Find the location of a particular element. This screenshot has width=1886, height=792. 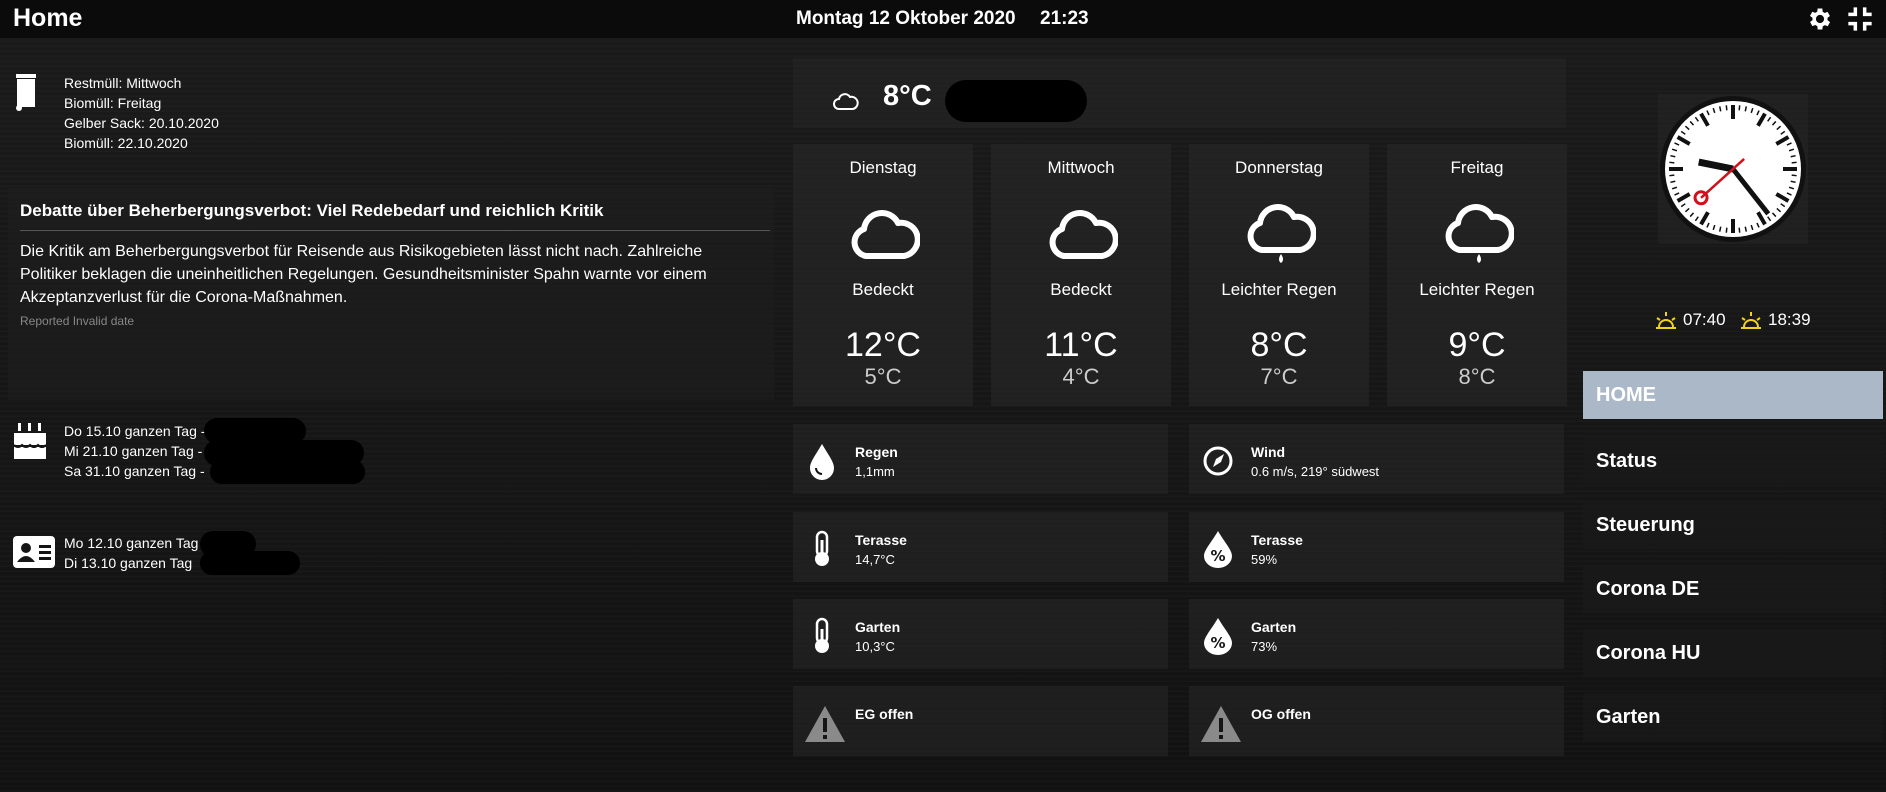

list-item: Restmüll: Mittwoch is located at coordinates (123, 83).